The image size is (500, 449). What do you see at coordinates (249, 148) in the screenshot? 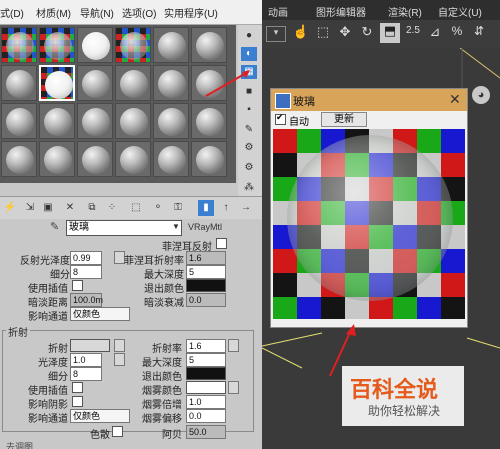
I see `options-icon: ⚙` at bounding box center [249, 148].